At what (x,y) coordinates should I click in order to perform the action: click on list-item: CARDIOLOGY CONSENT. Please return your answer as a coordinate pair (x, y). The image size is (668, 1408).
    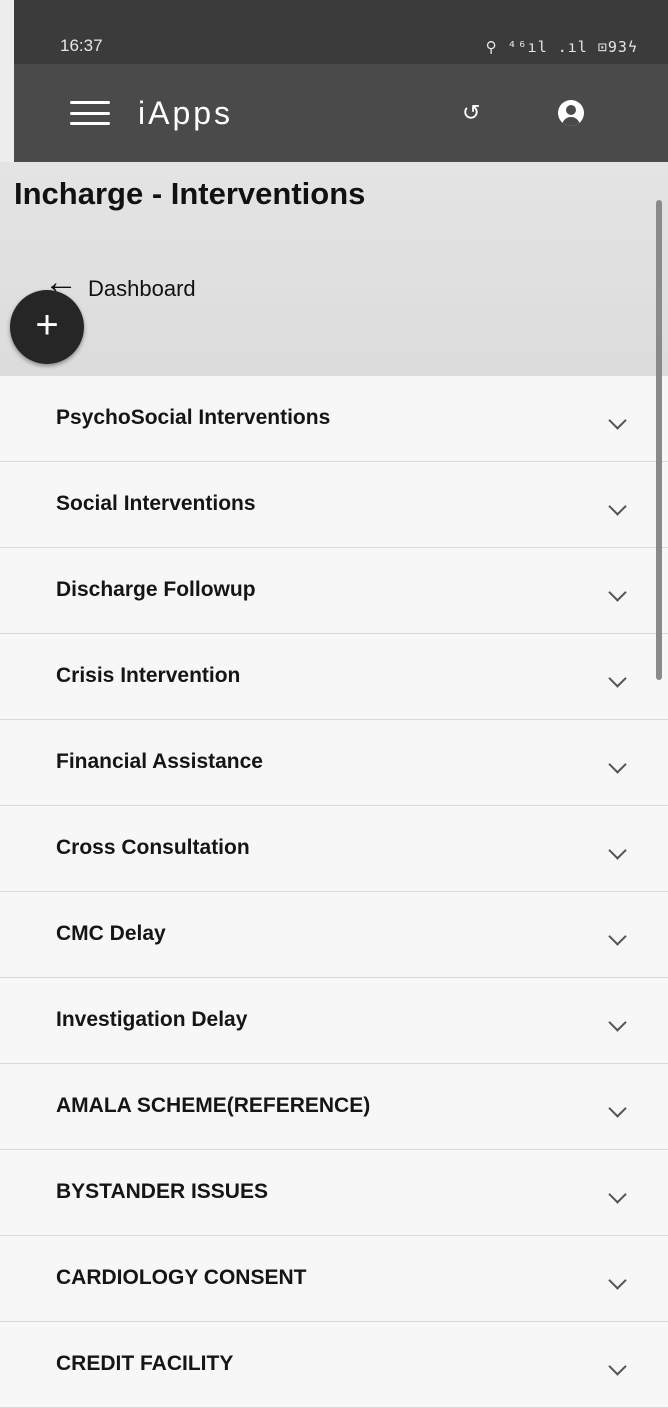
    Looking at the image, I should click on (334, 1279).